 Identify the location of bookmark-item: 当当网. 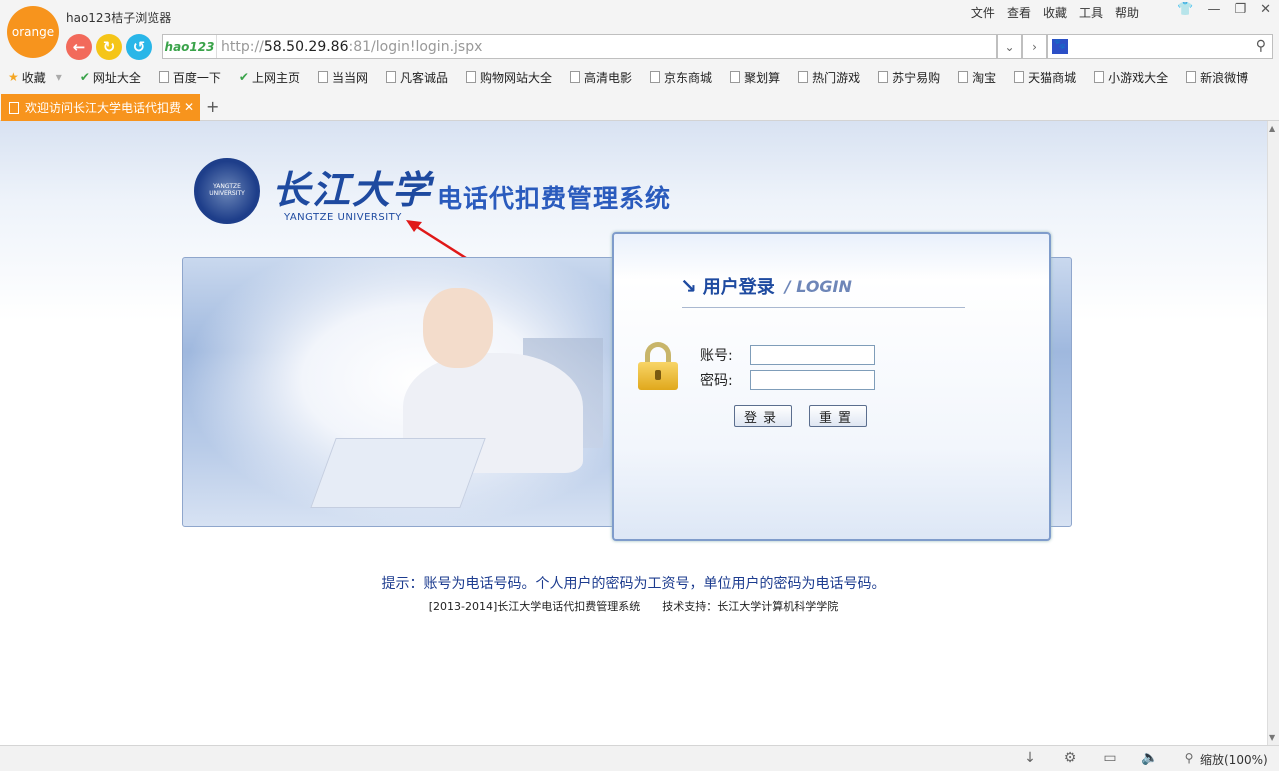
(342, 77).